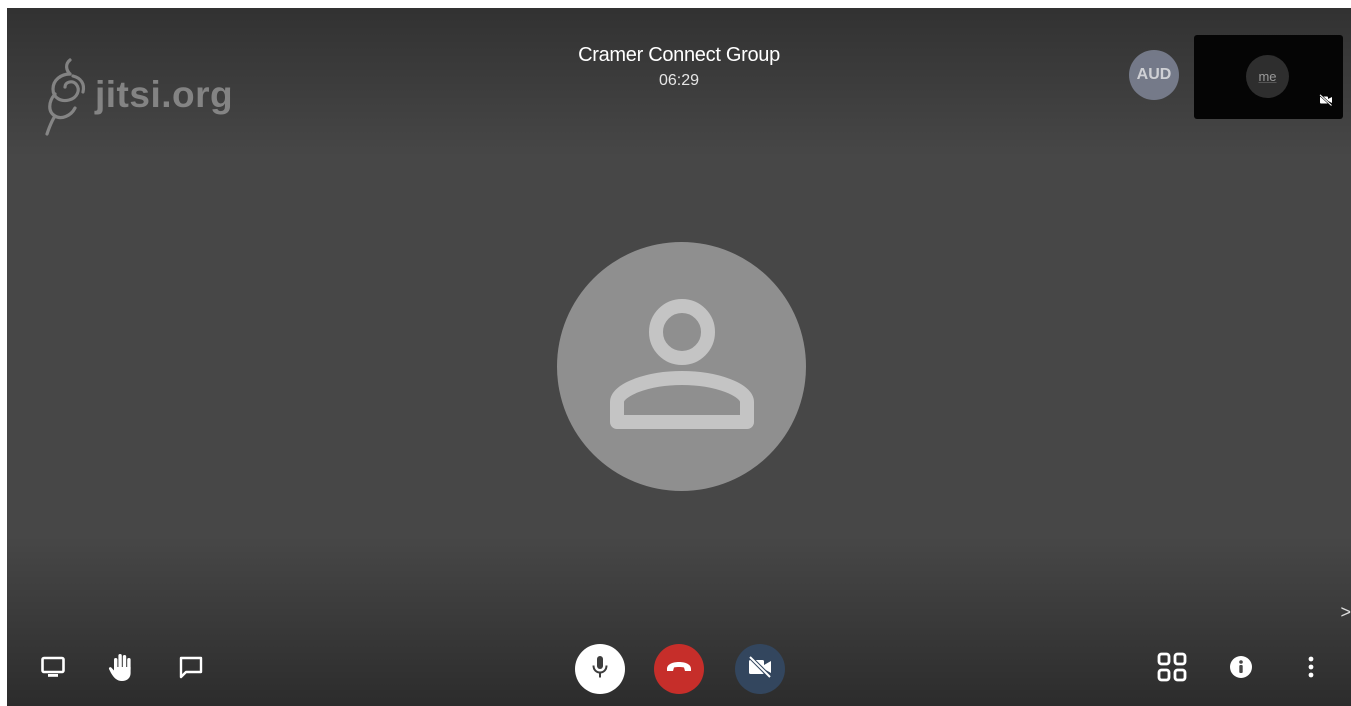 This screenshot has width=1351, height=706. I want to click on local-video-thumbnail: me, so click(1268, 77).